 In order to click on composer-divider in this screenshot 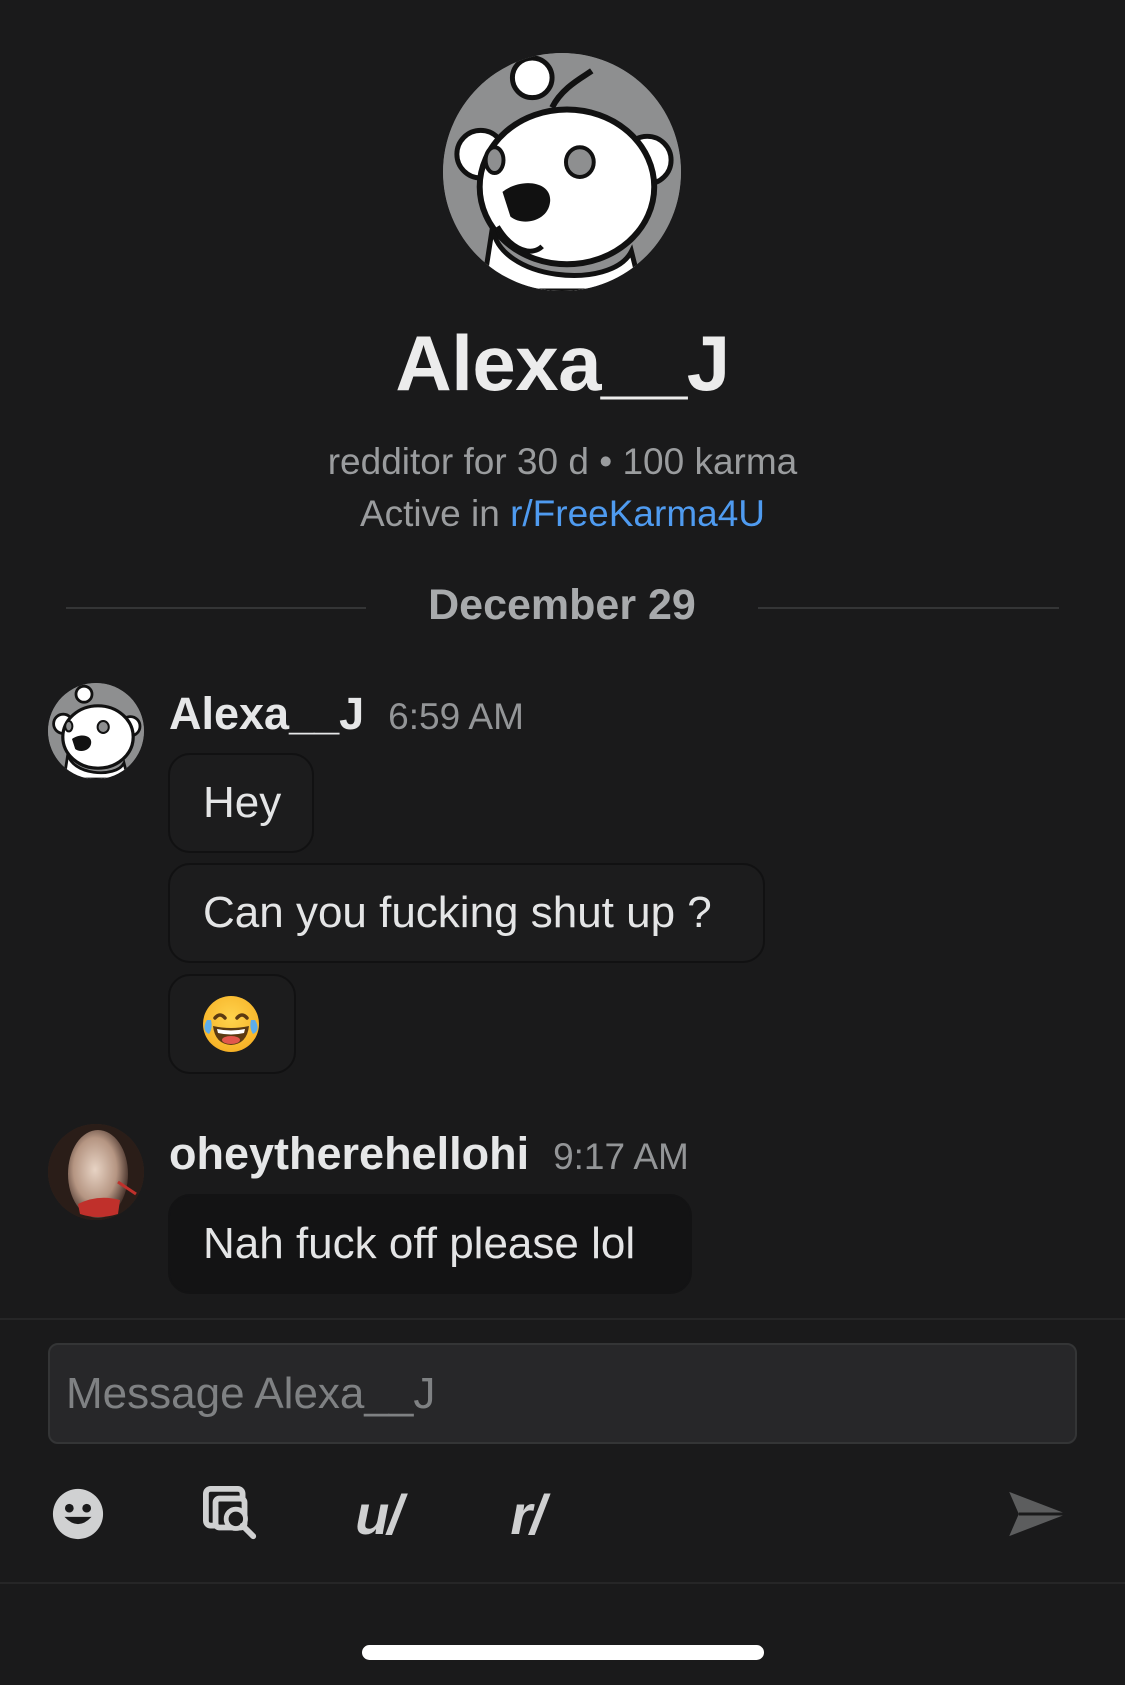, I will do `click(562, 1319)`.